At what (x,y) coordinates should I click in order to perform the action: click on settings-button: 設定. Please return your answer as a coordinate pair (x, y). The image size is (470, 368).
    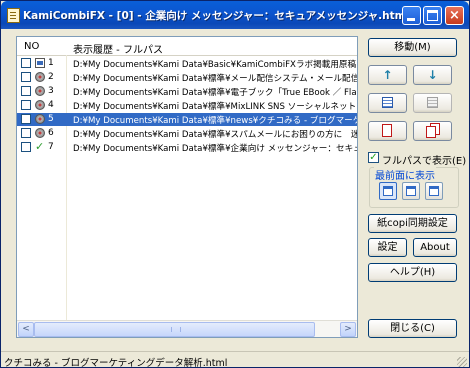
    Looking at the image, I should click on (387, 247).